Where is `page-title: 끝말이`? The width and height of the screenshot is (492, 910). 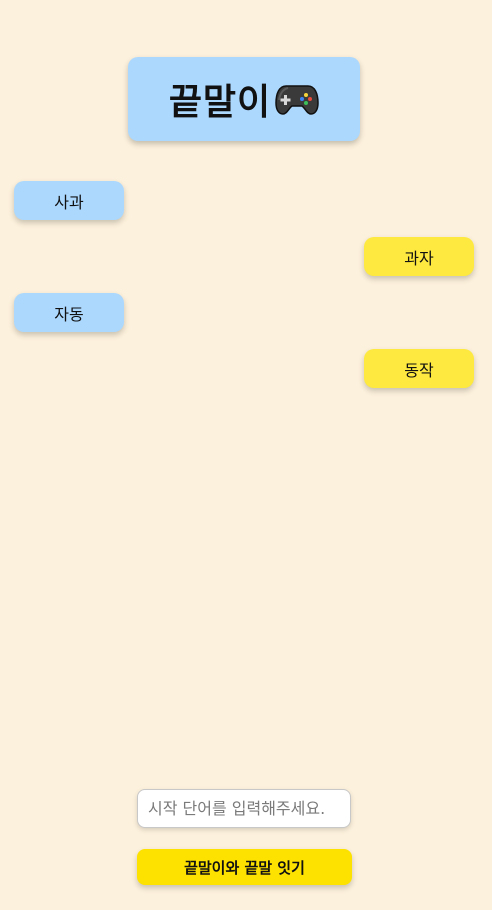
page-title: 끝말이 is located at coordinates (220, 102).